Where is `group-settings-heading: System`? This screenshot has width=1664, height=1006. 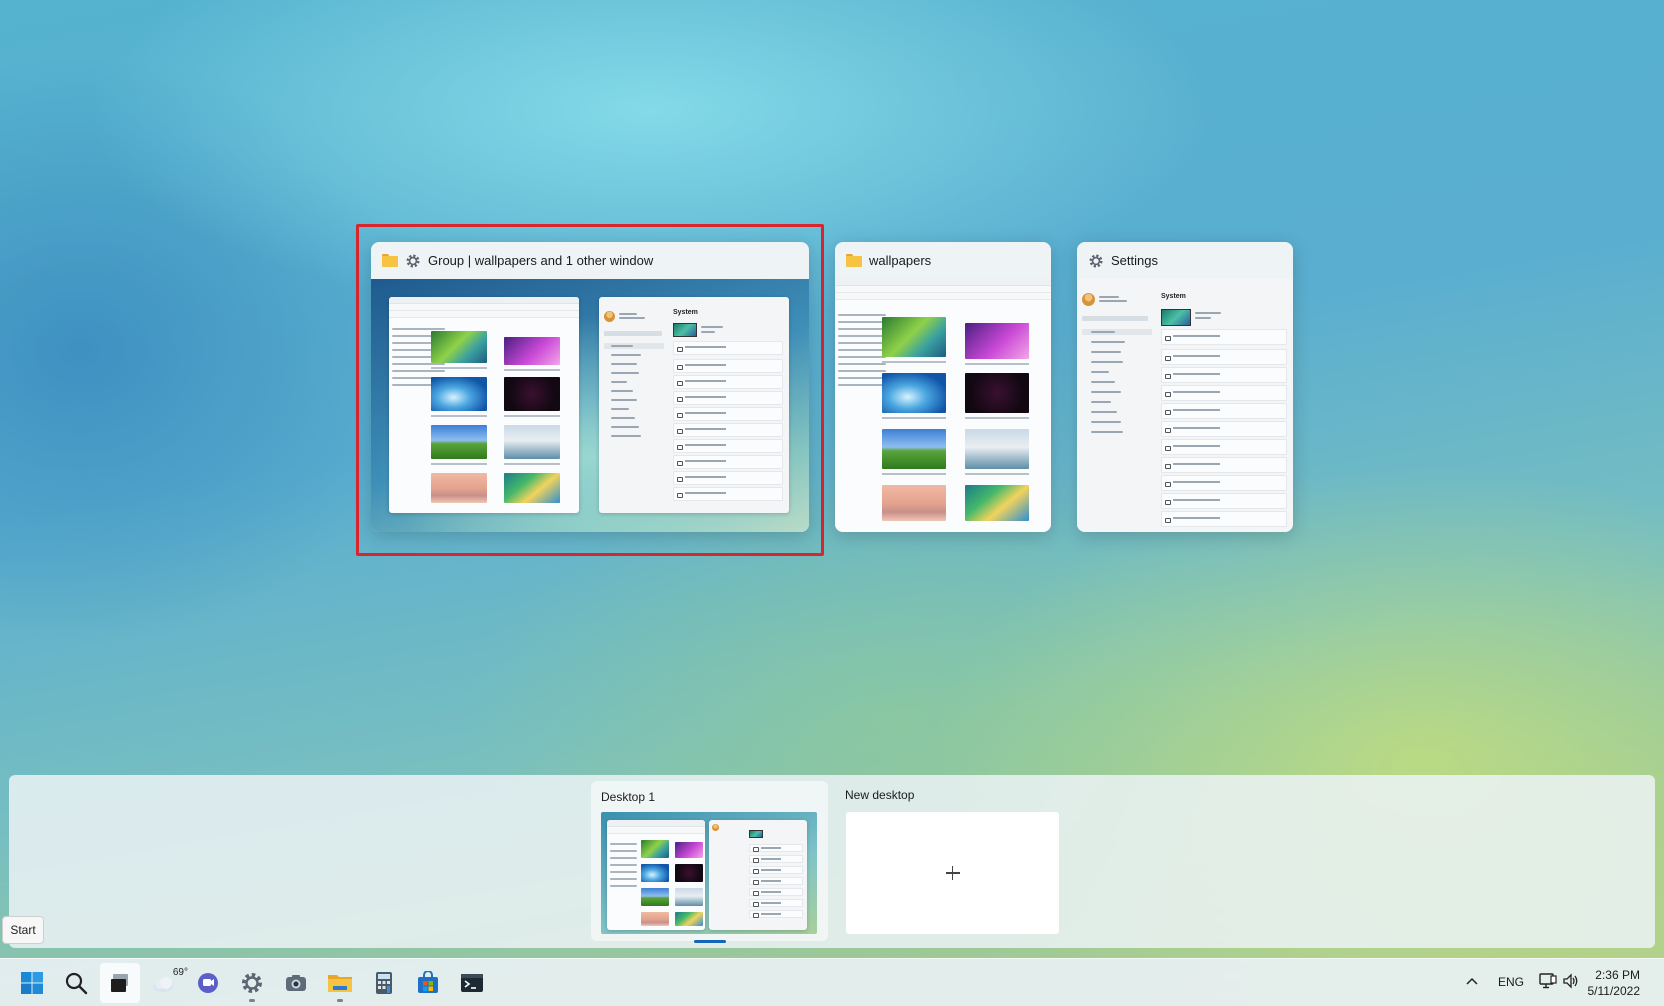 group-settings-heading: System is located at coordinates (685, 312).